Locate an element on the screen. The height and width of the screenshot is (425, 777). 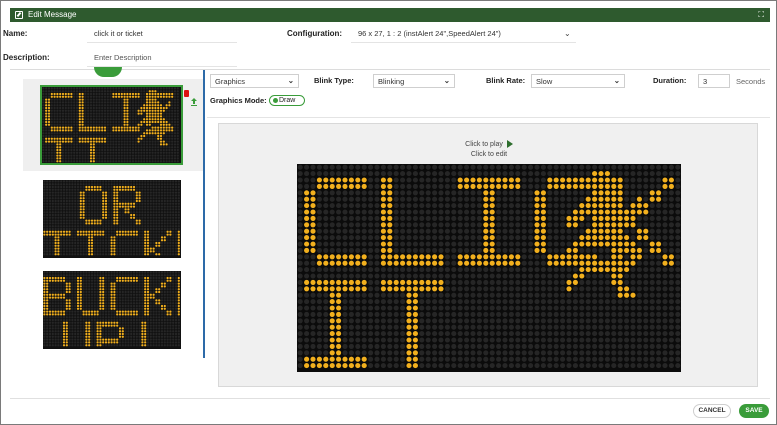
save-button: SAVE is located at coordinates (754, 411).